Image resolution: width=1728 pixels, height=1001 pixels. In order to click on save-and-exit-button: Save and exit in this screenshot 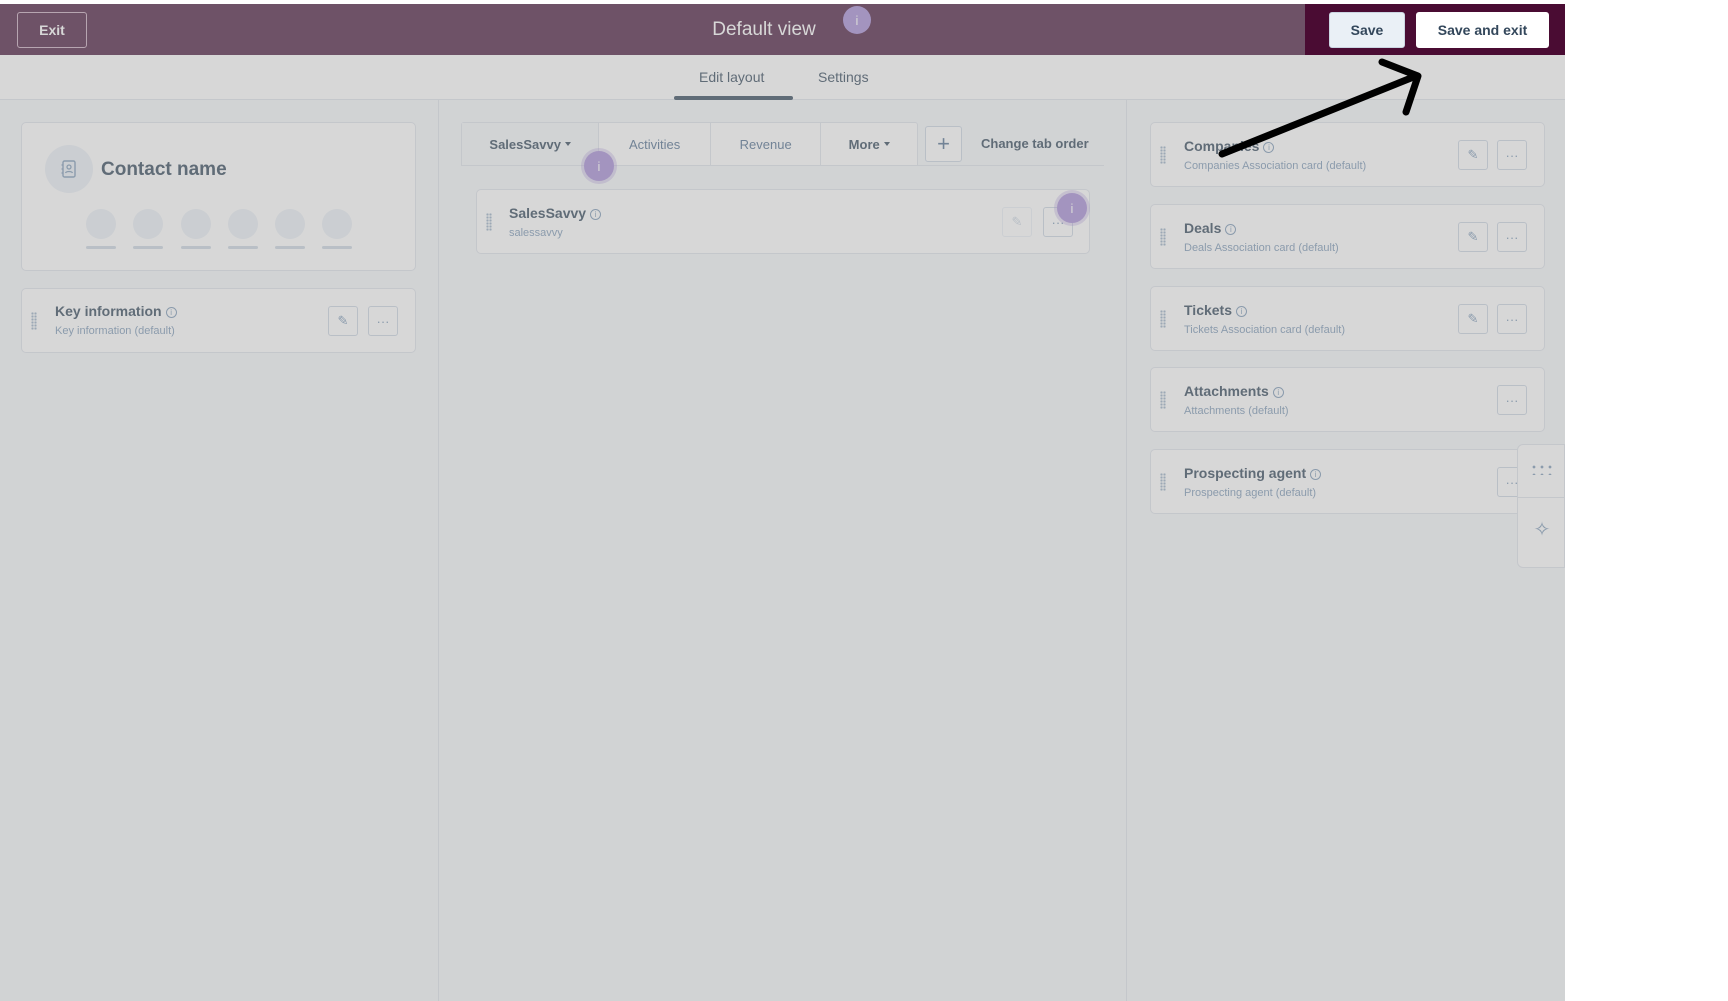, I will do `click(1482, 30)`.